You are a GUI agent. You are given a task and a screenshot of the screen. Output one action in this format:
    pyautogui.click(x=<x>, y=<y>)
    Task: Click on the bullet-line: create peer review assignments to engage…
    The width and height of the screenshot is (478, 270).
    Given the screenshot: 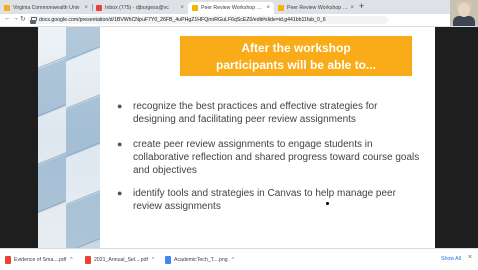 What is the action you would take?
    pyautogui.click(x=253, y=144)
    